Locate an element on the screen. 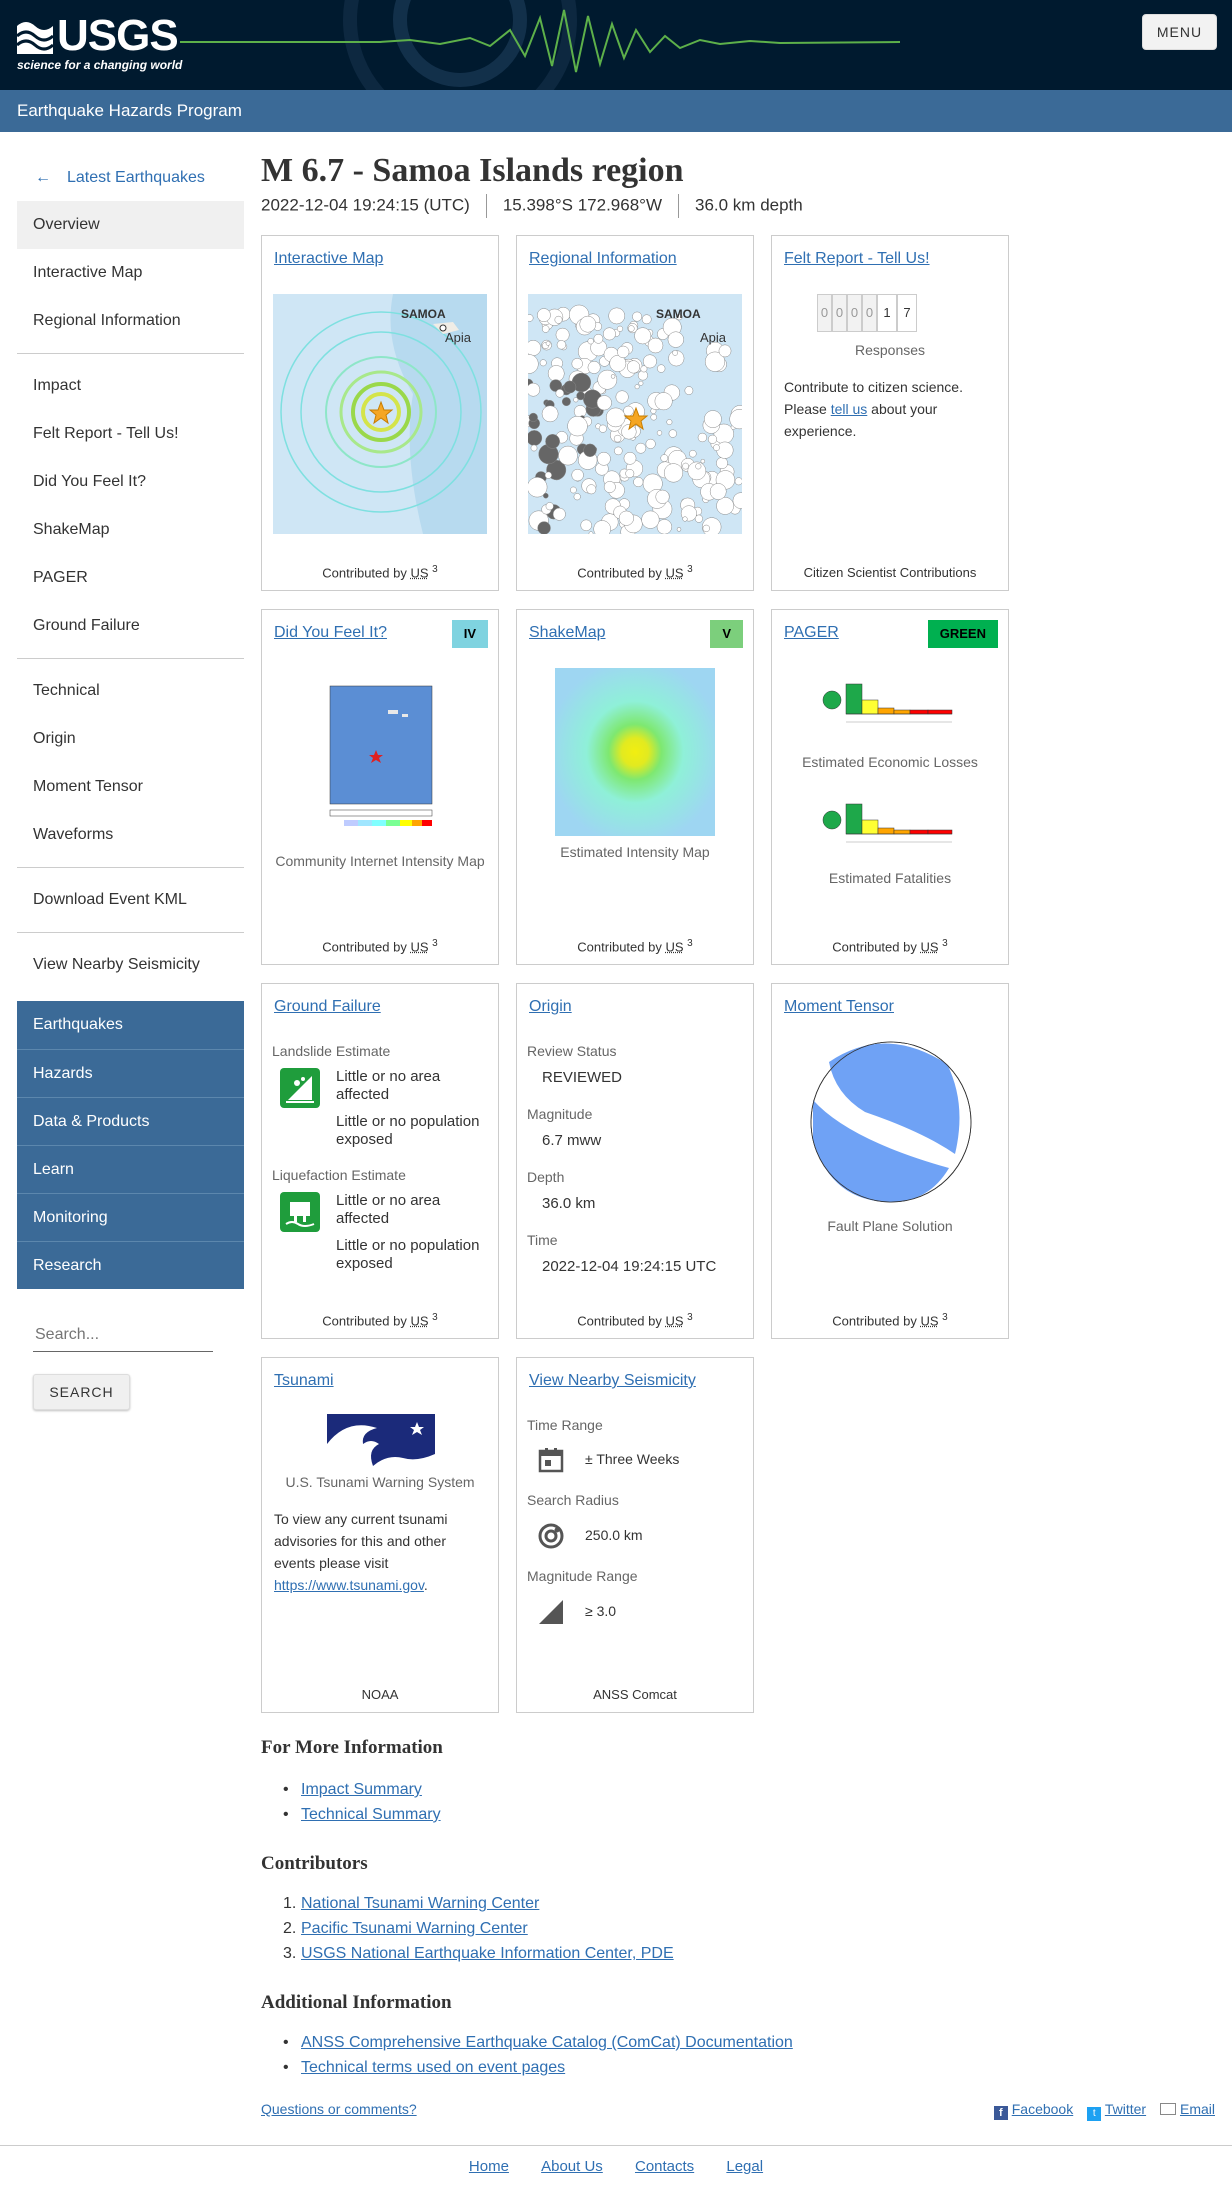  twitter-label: Twitter is located at coordinates (1125, 2109).